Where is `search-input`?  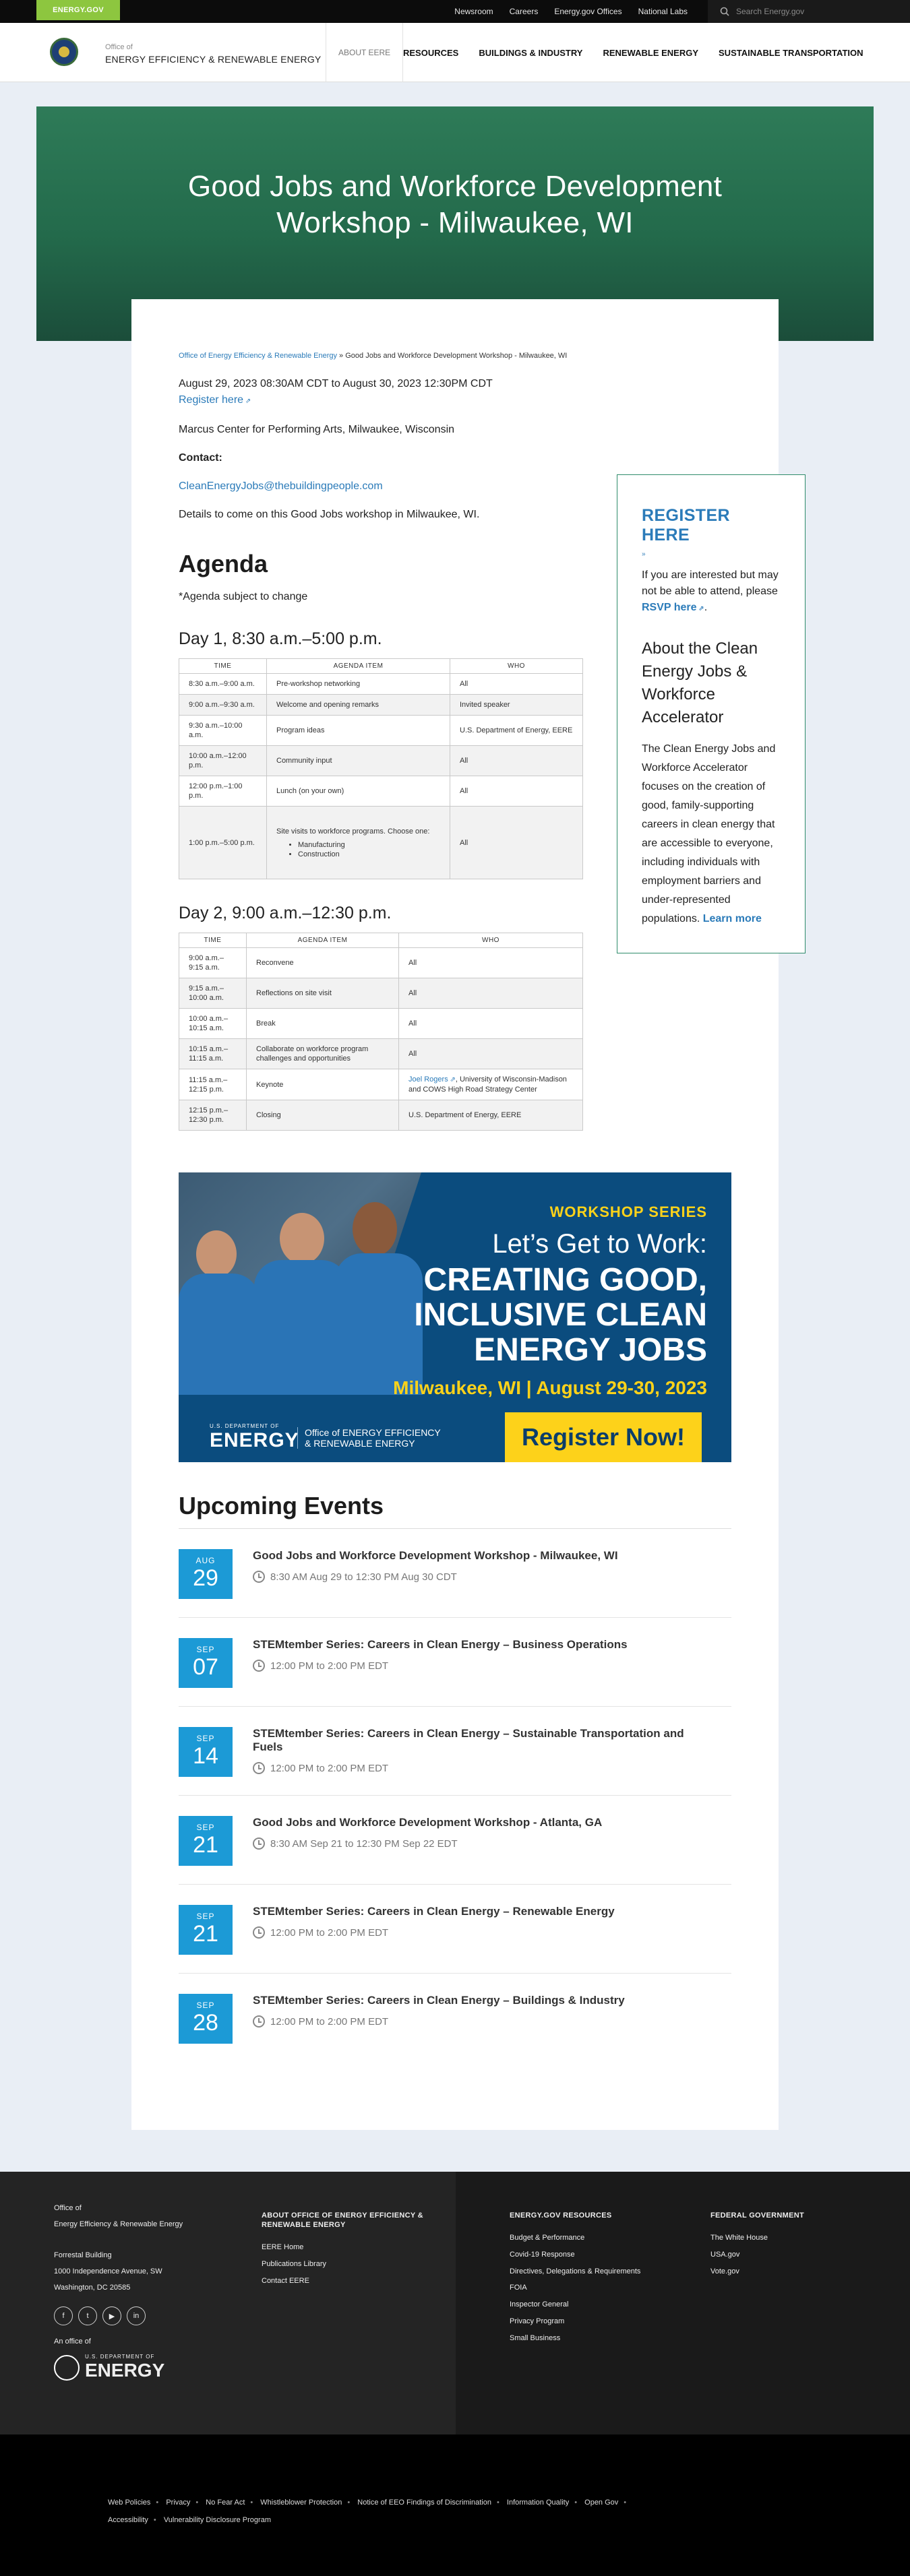 search-input is located at coordinates (810, 11).